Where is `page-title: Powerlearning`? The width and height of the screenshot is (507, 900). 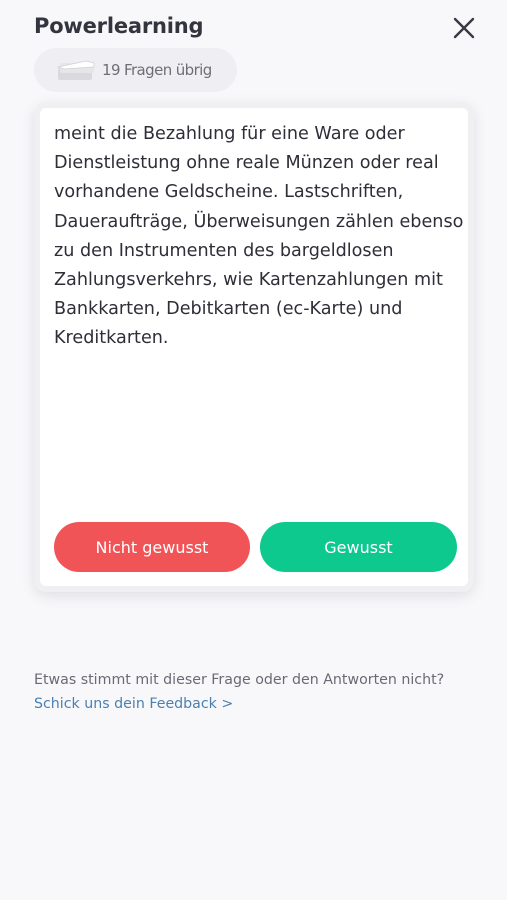 page-title: Powerlearning is located at coordinates (119, 26).